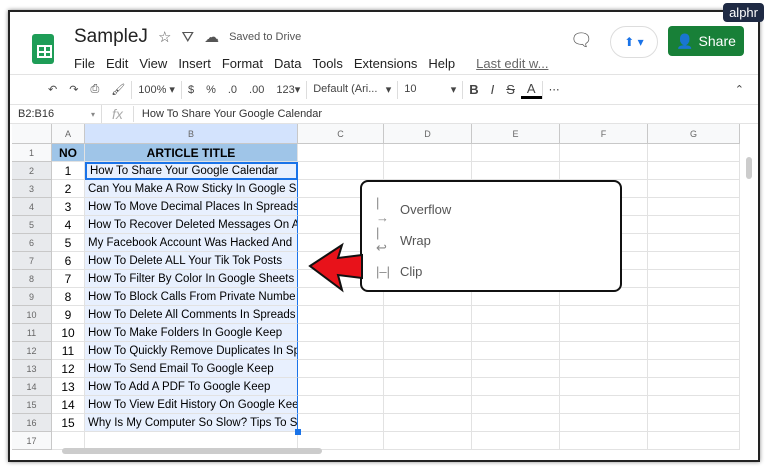 This screenshot has width=768, height=469. I want to click on strikethrough-button: S, so click(510, 89).